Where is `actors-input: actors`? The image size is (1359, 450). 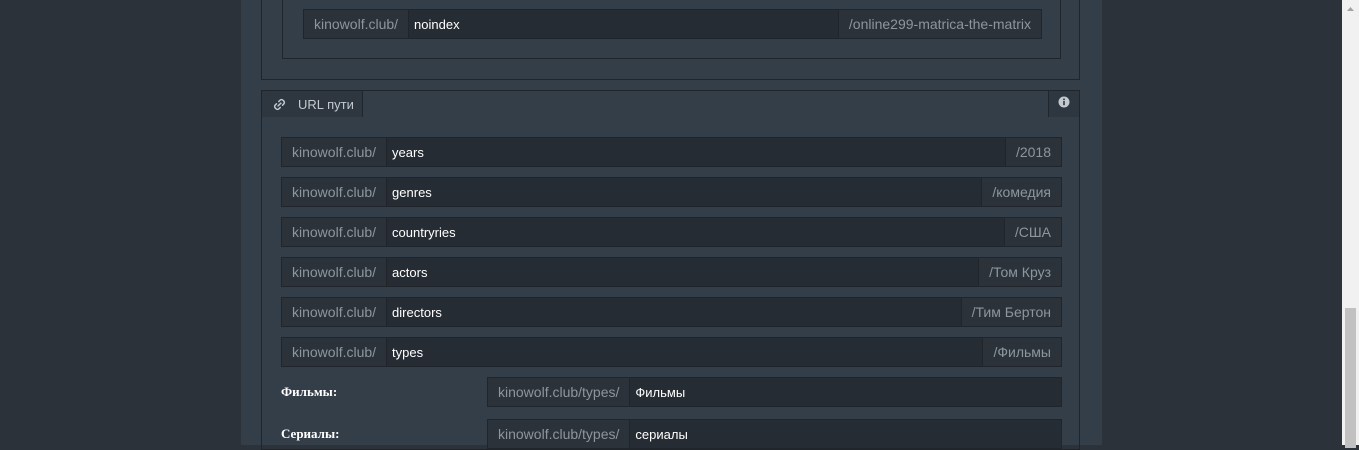 actors-input: actors is located at coordinates (682, 272).